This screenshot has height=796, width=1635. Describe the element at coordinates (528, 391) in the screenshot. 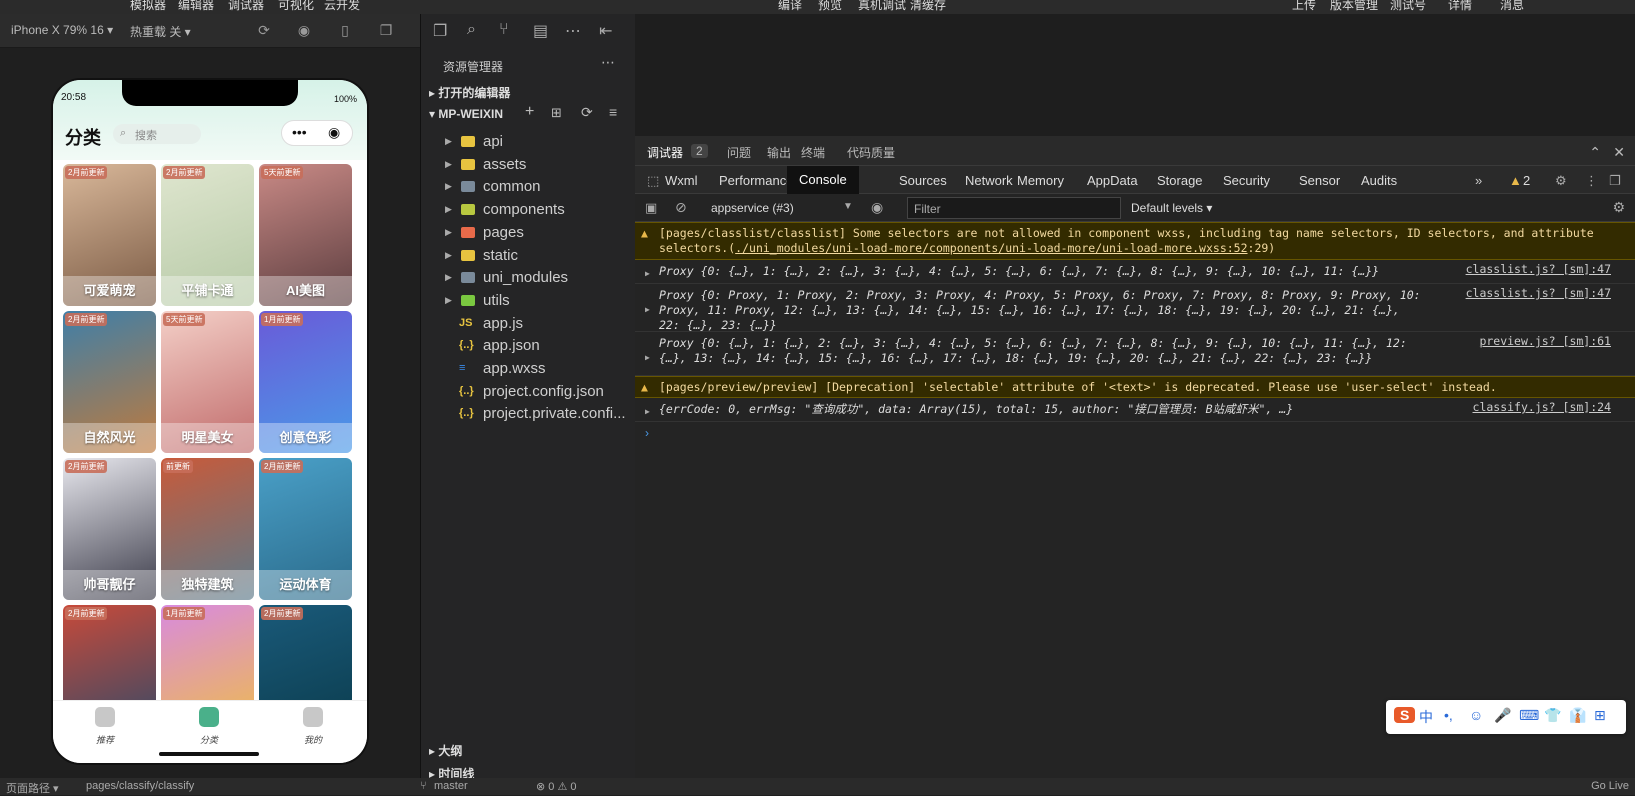

I see `file-item: {..} project.config.json` at that location.